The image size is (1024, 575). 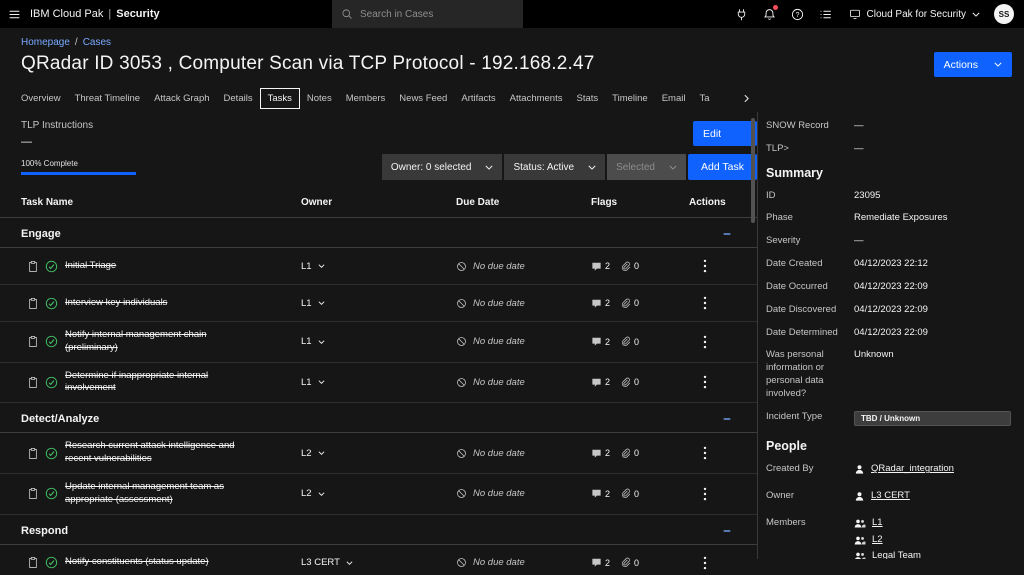 I want to click on tab-stats: Stats, so click(x=587, y=98).